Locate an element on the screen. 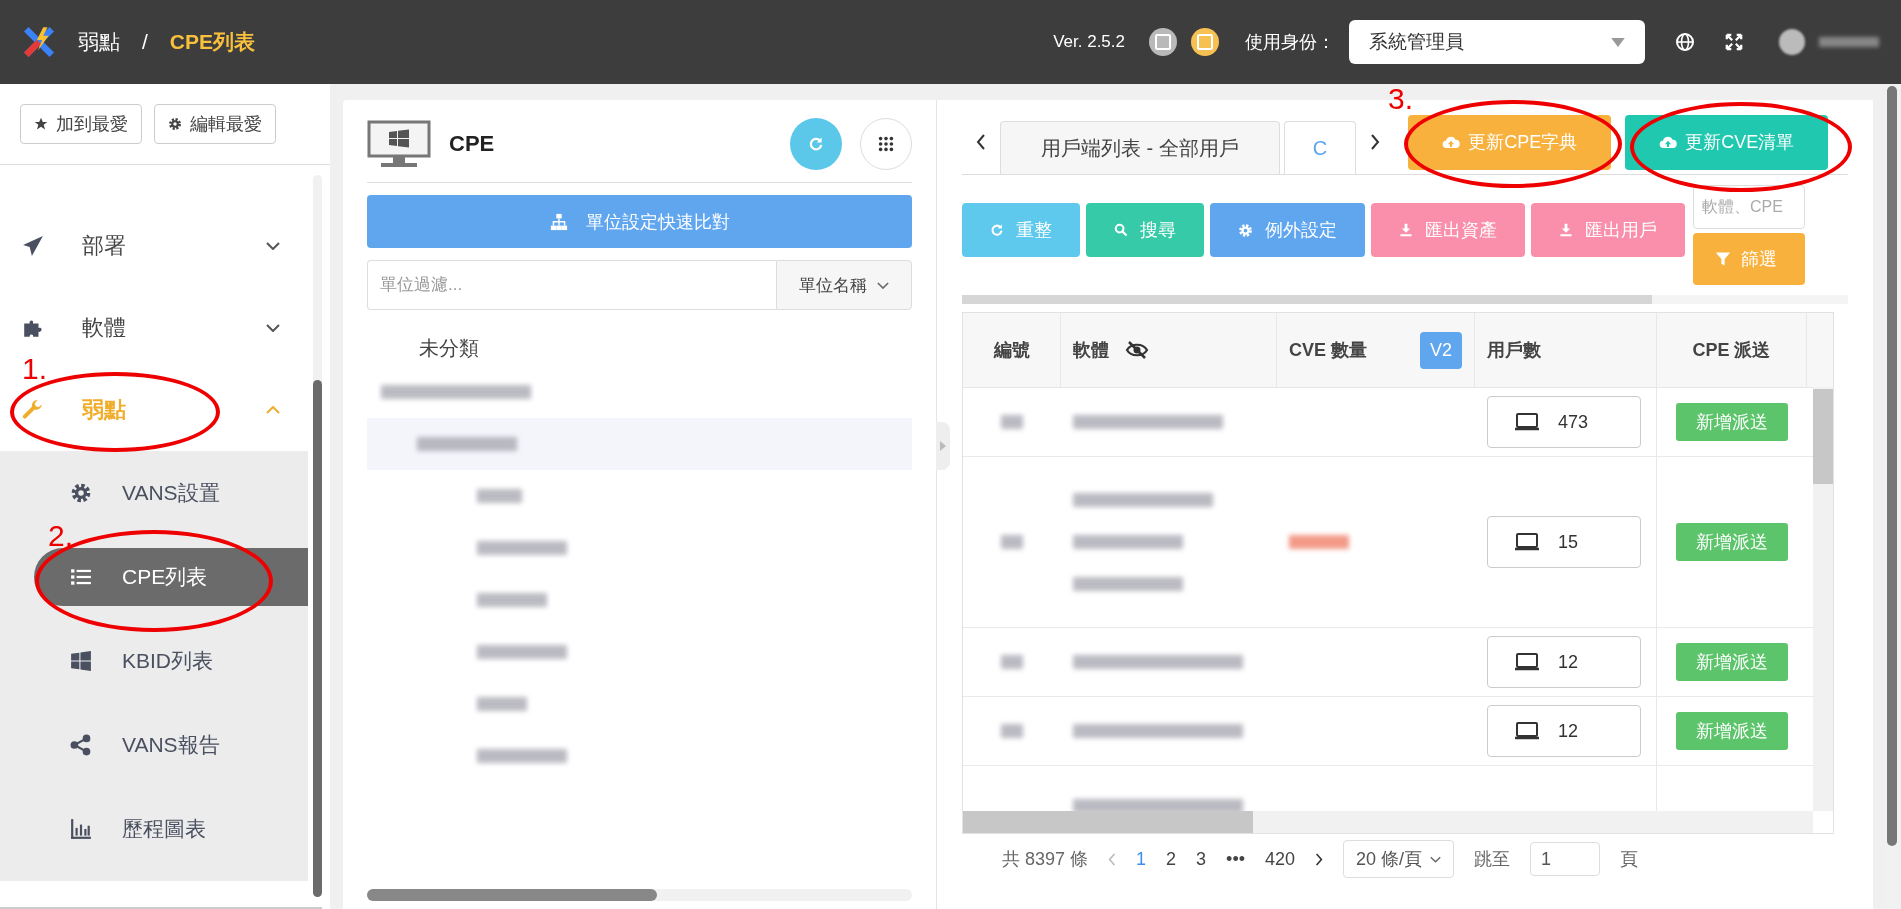  version-text: Ver. 2.5.2 is located at coordinates (1089, 42).